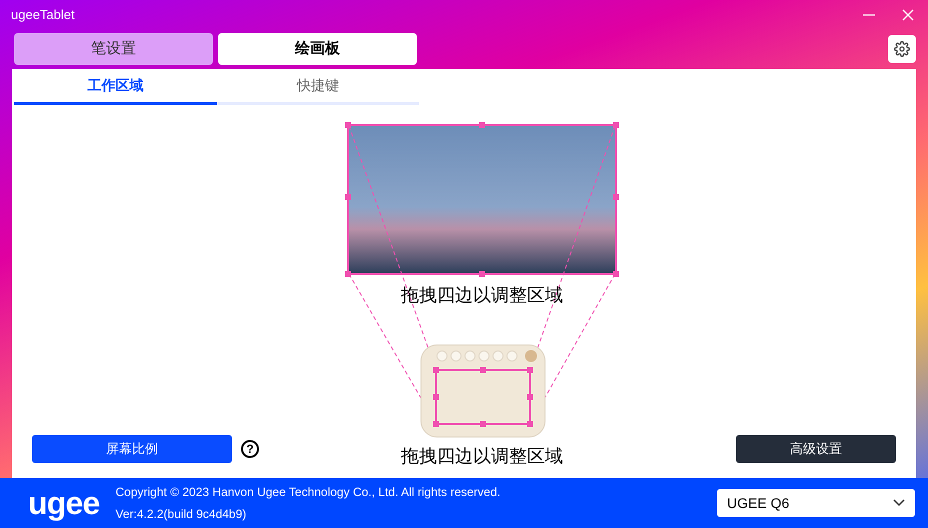 The width and height of the screenshot is (928, 528). What do you see at coordinates (43, 15) in the screenshot?
I see `window-title: ugeeTablet` at bounding box center [43, 15].